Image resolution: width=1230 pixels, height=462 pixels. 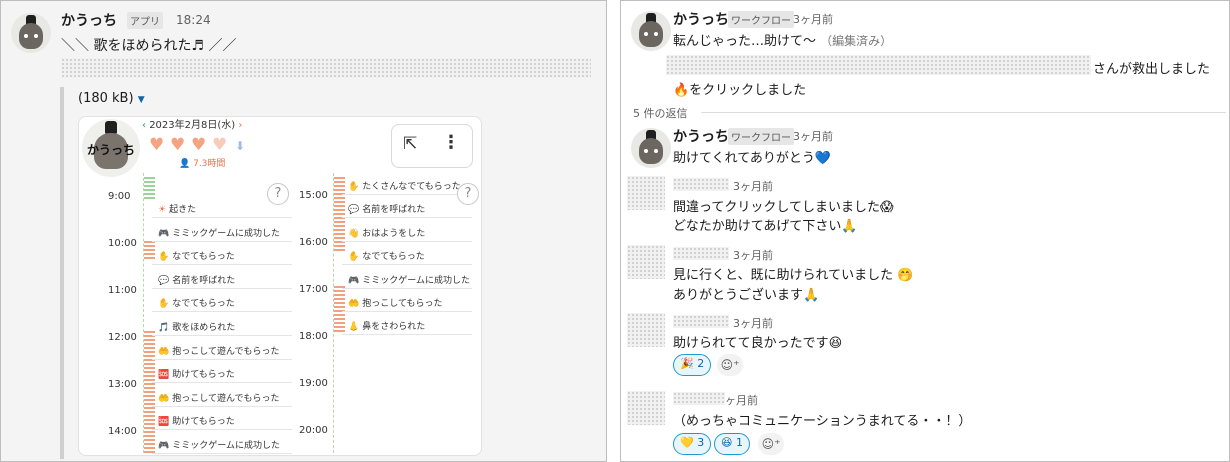 I want to click on timeline-event: ✋ なでてもらった, so click(x=196, y=302).